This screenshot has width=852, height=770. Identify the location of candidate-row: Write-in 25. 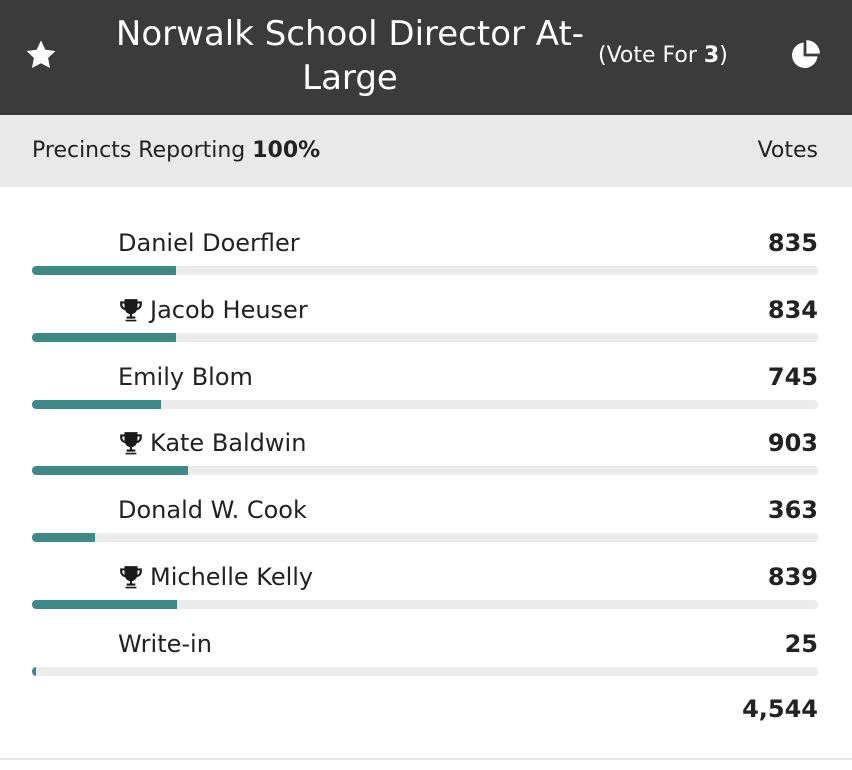
(426, 662).